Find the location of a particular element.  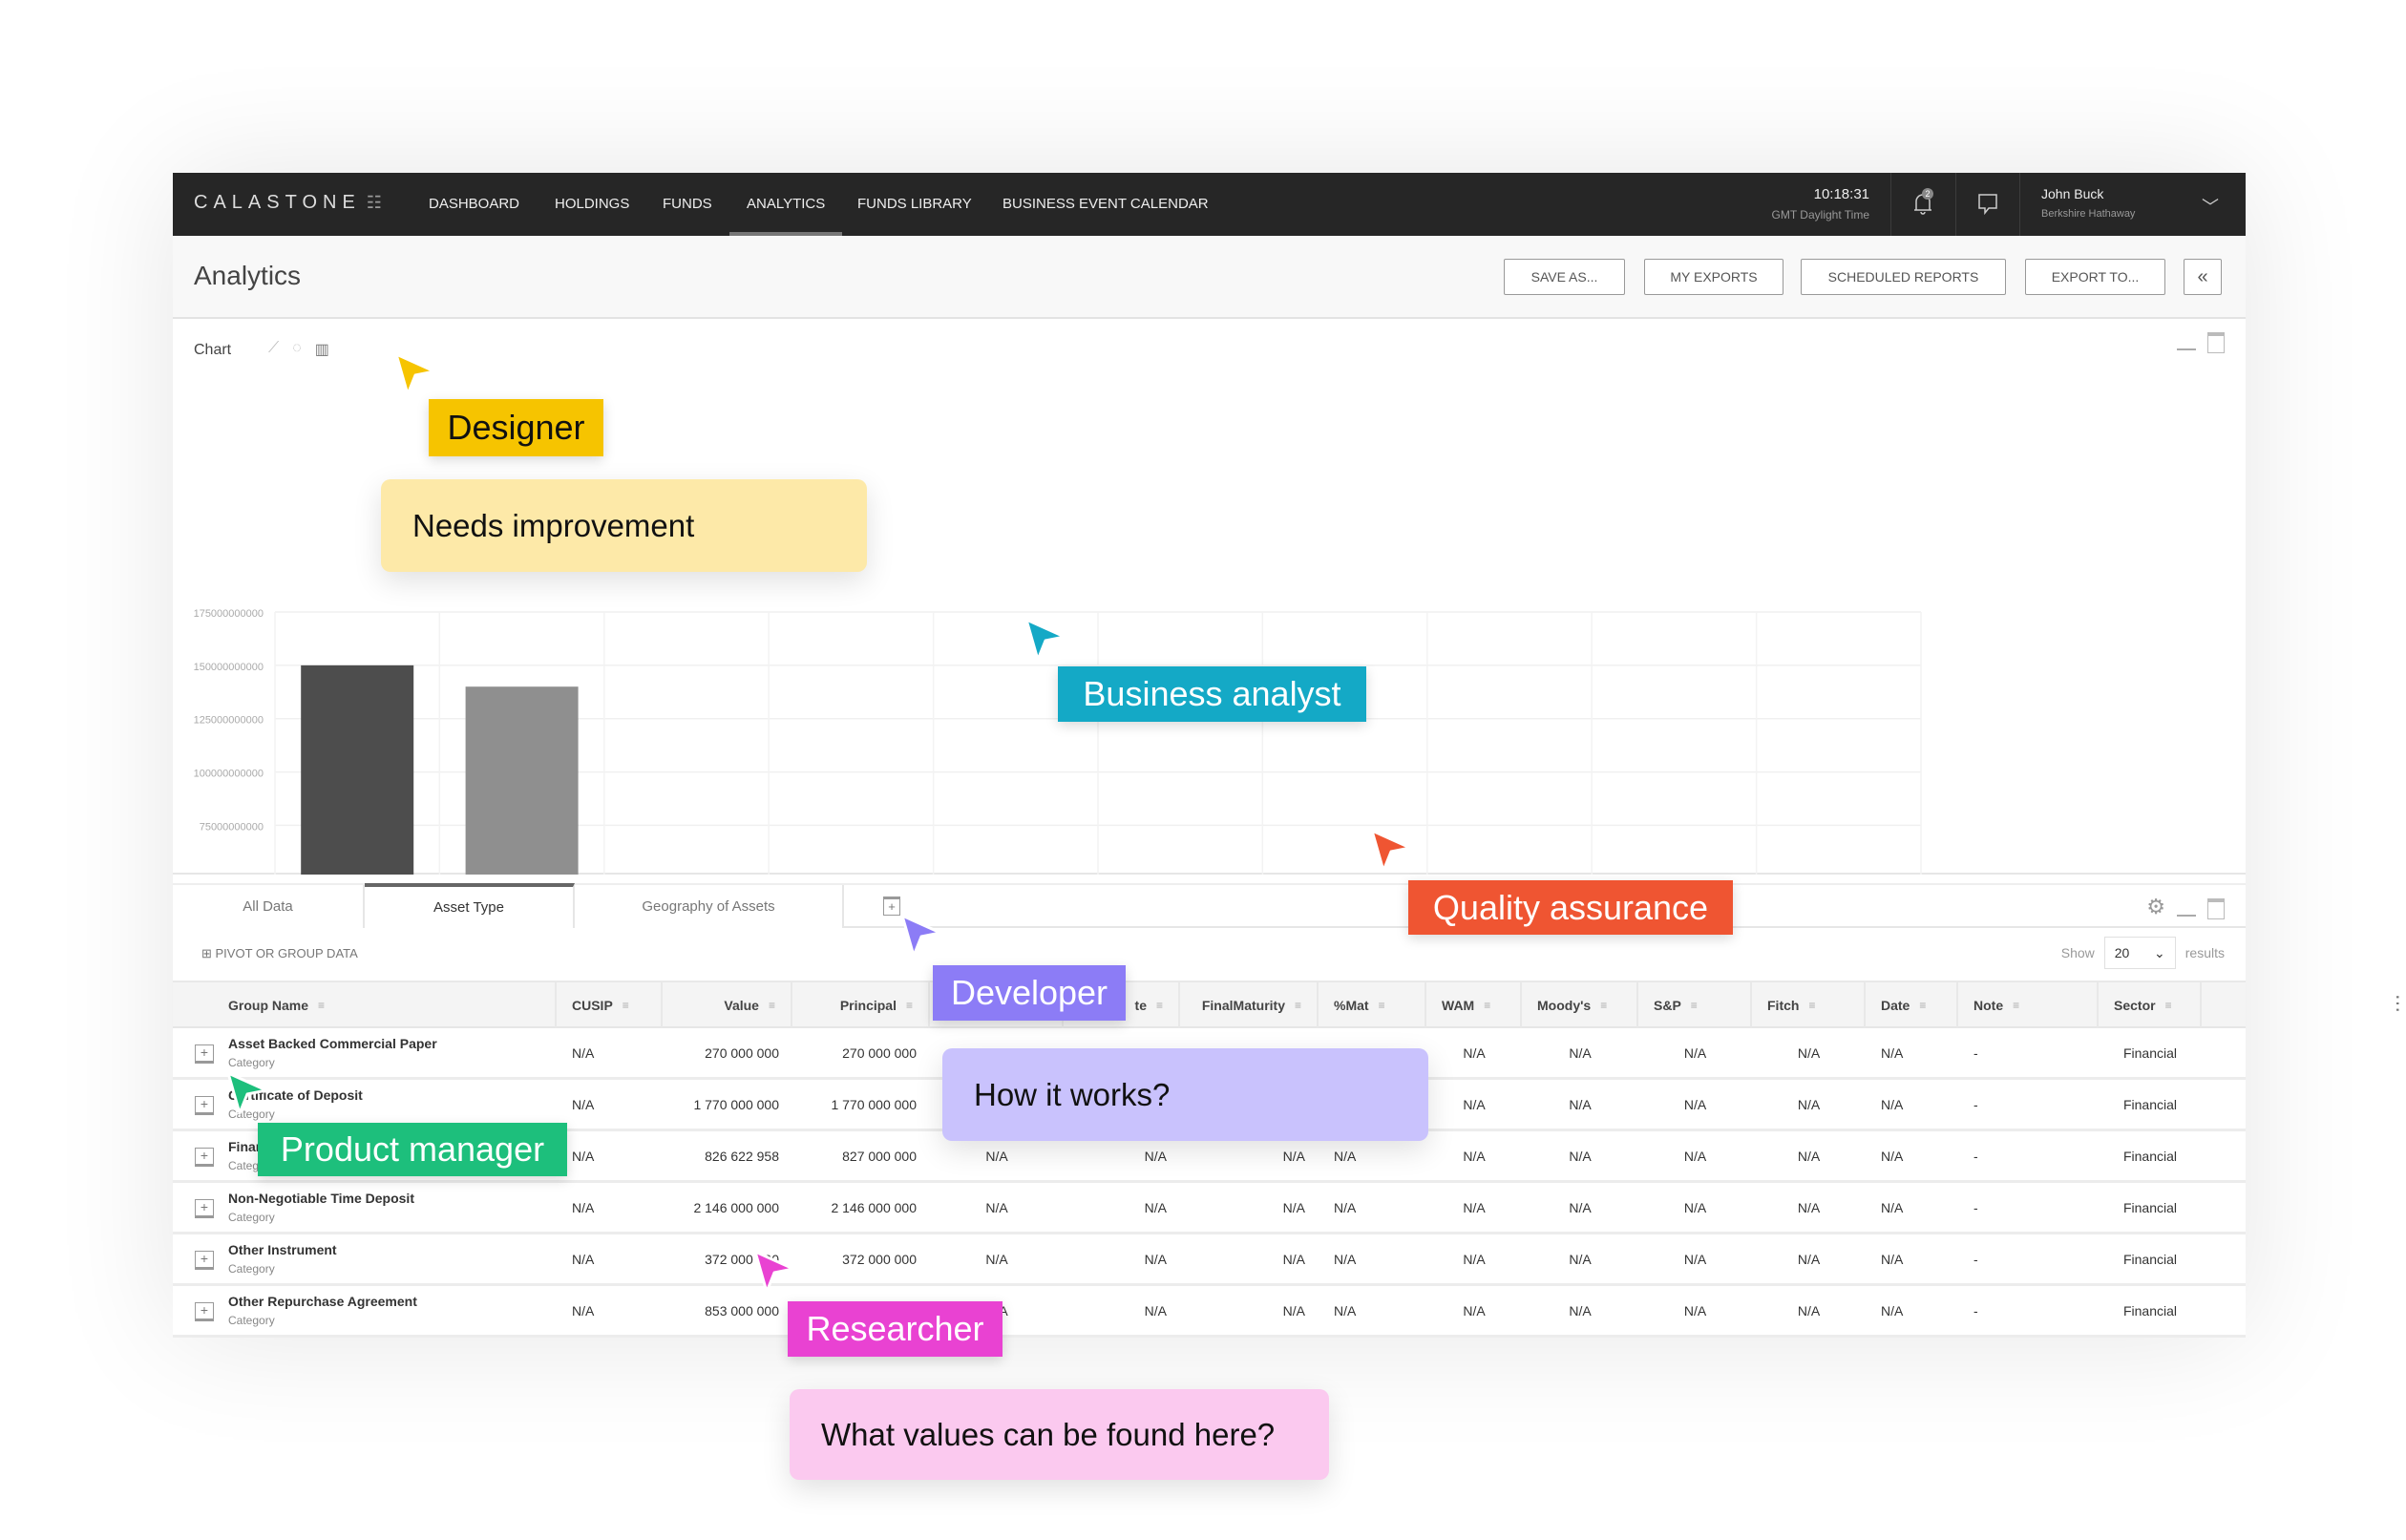

column-header-label: Fitch is located at coordinates (1784, 1005).